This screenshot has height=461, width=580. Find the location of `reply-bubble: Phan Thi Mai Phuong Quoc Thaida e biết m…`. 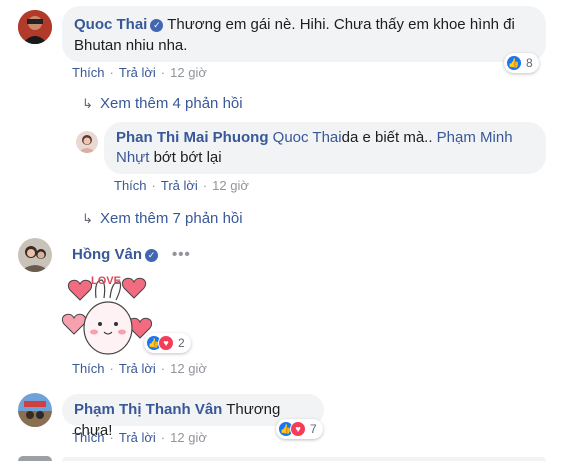

reply-bubble: Phan Thi Mai Phuong Quoc Thaida e biết m… is located at coordinates (325, 148).